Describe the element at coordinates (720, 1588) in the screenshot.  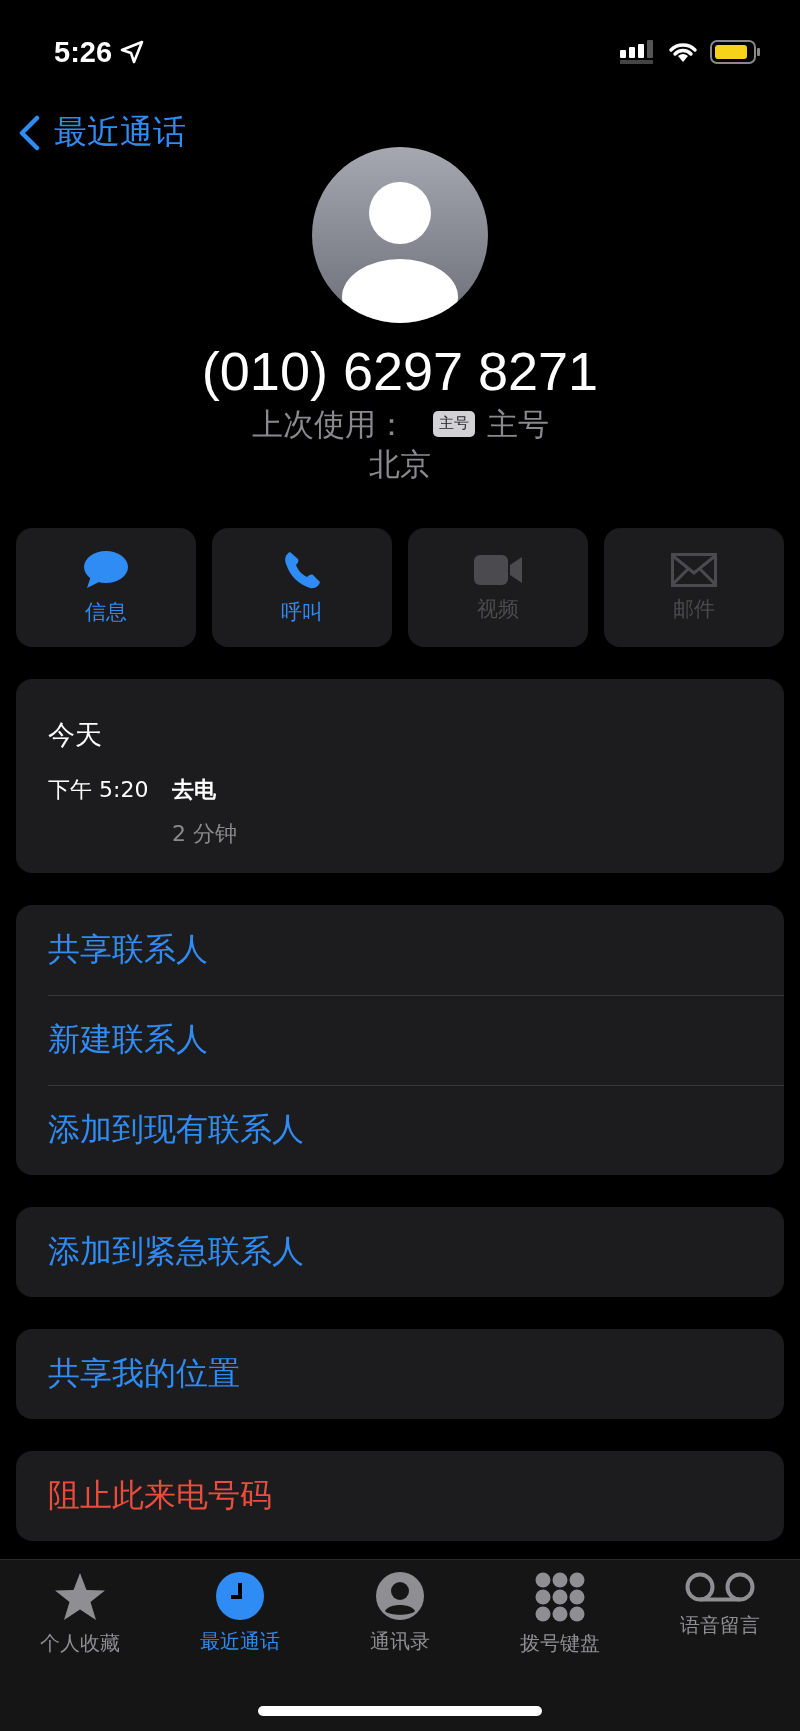
I see `voicemail-icon` at that location.